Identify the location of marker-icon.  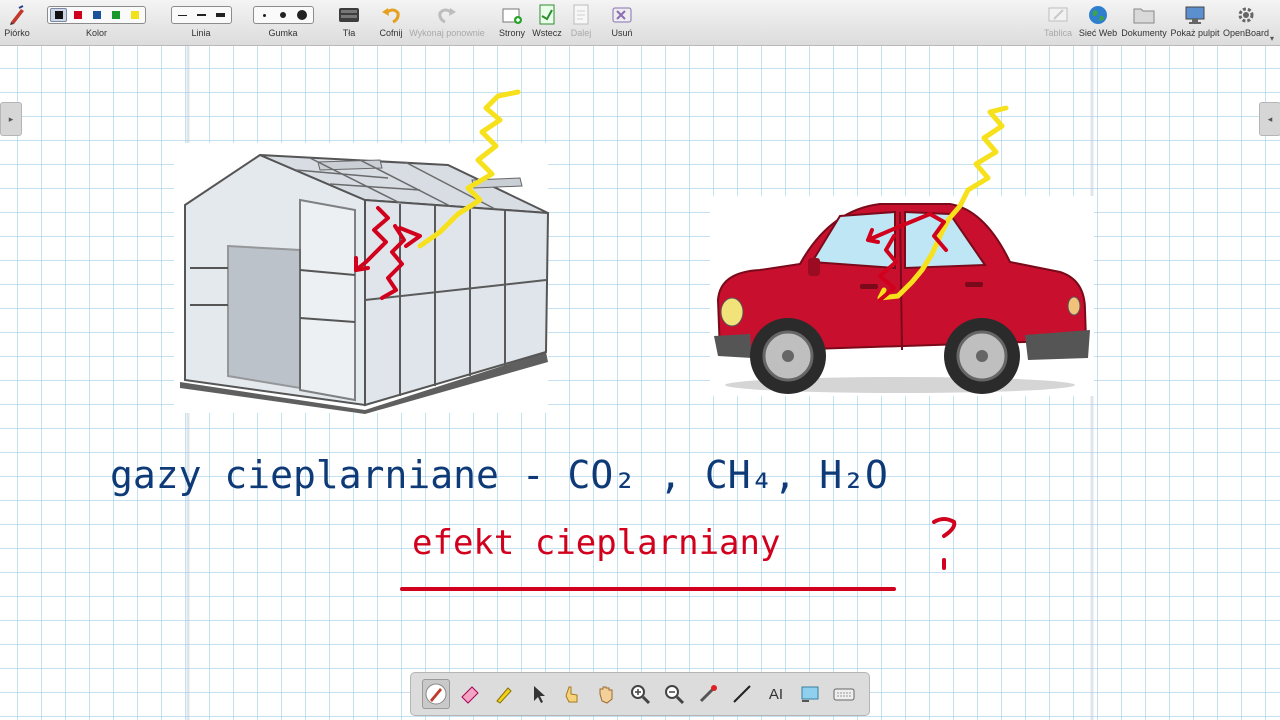
(504, 695).